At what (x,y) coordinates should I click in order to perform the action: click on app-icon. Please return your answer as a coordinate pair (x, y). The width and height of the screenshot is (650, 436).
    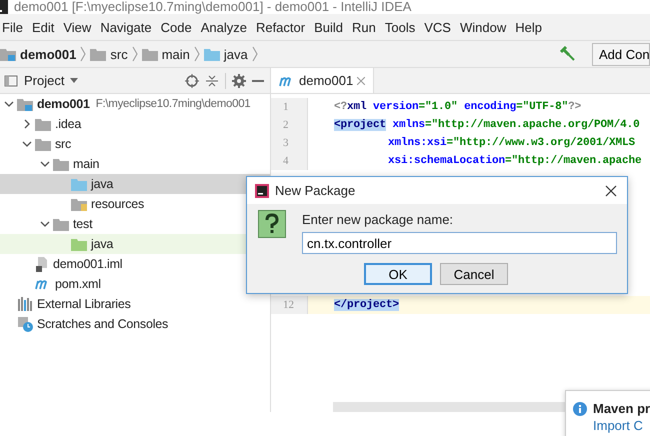
    Looking at the image, I should click on (262, 191).